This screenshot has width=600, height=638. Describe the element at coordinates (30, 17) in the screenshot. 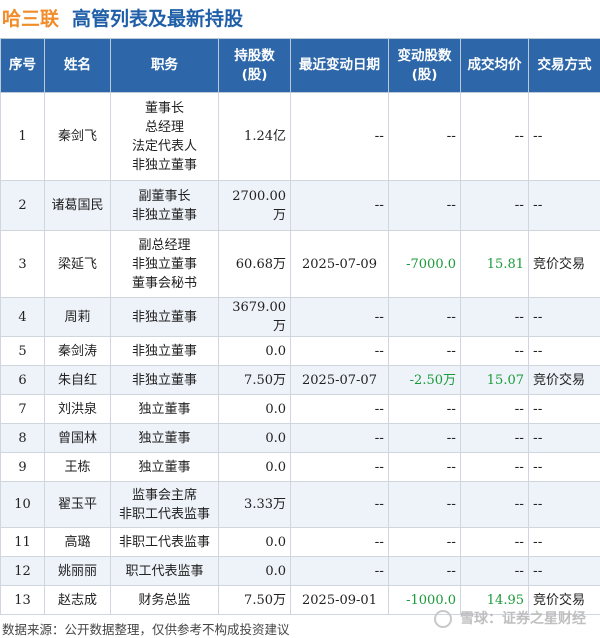

I see `company-name: 哈三联` at that location.